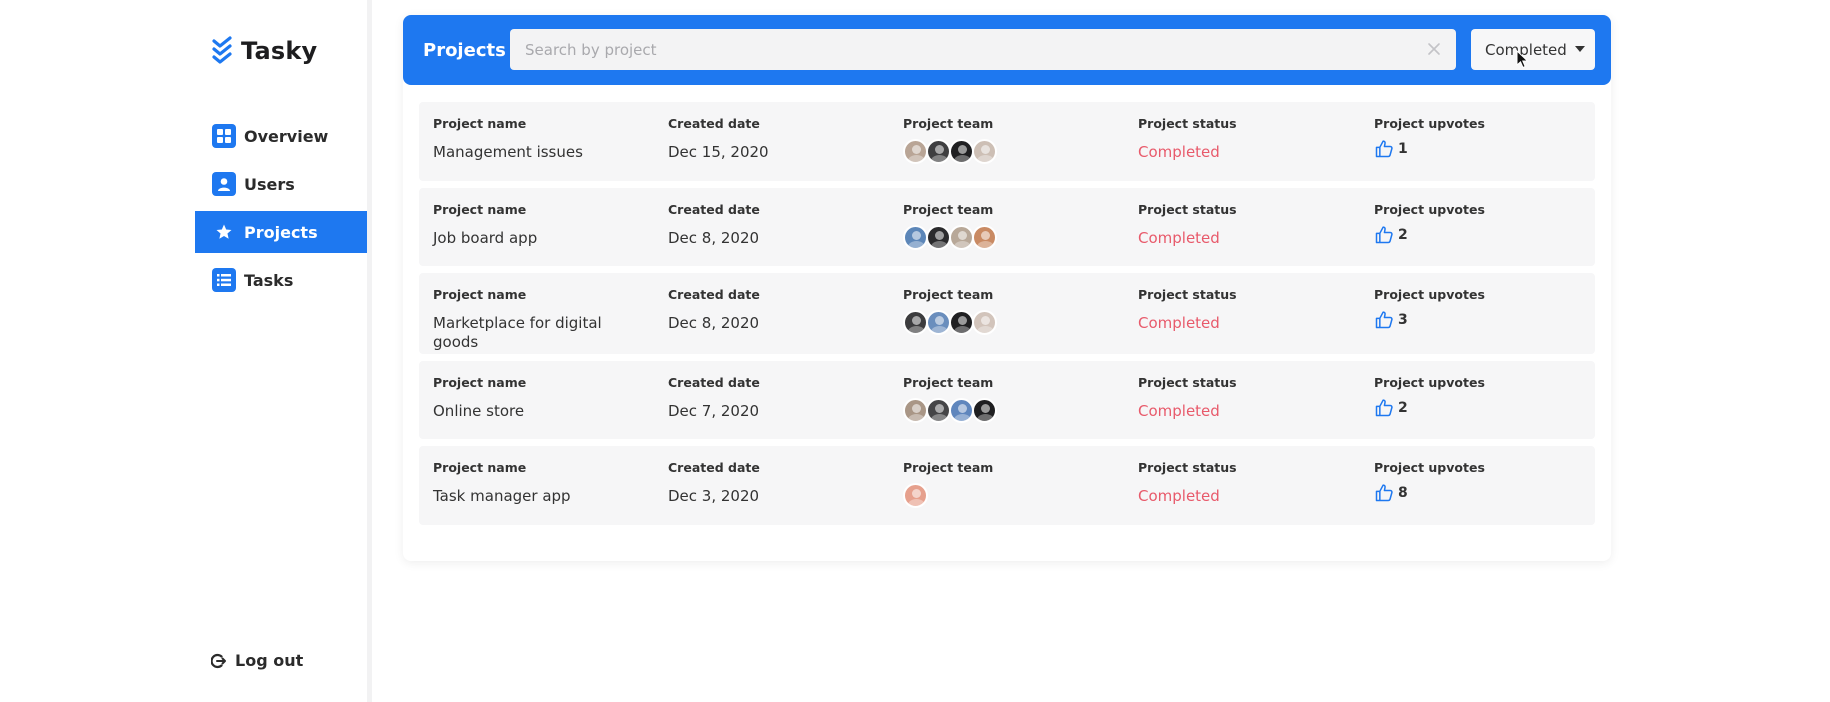 This screenshot has width=1830, height=702. Describe the element at coordinates (1434, 49) in the screenshot. I see `clear-search-icon` at that location.